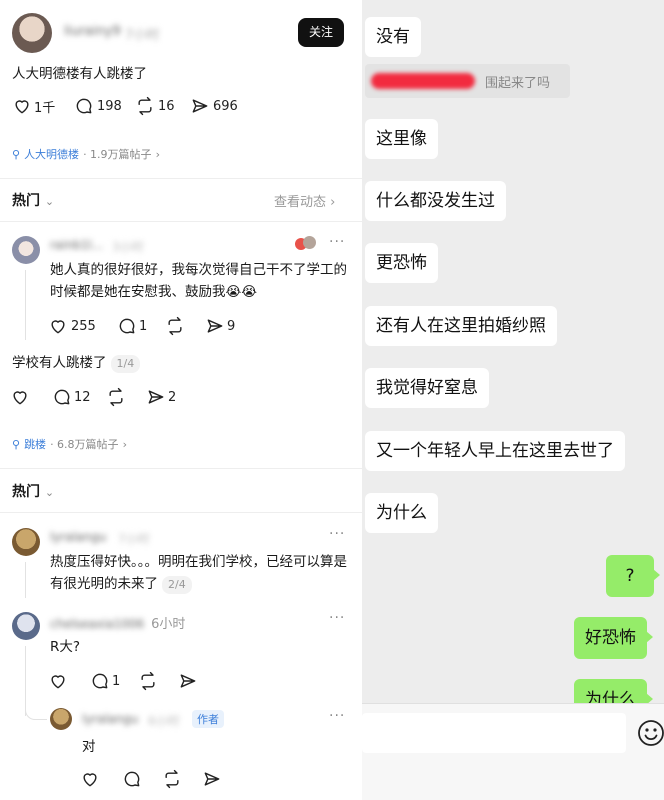 The image size is (664, 800). What do you see at coordinates (125, 106) in the screenshot?
I see `post-actions: 1千 198 16 696` at bounding box center [125, 106].